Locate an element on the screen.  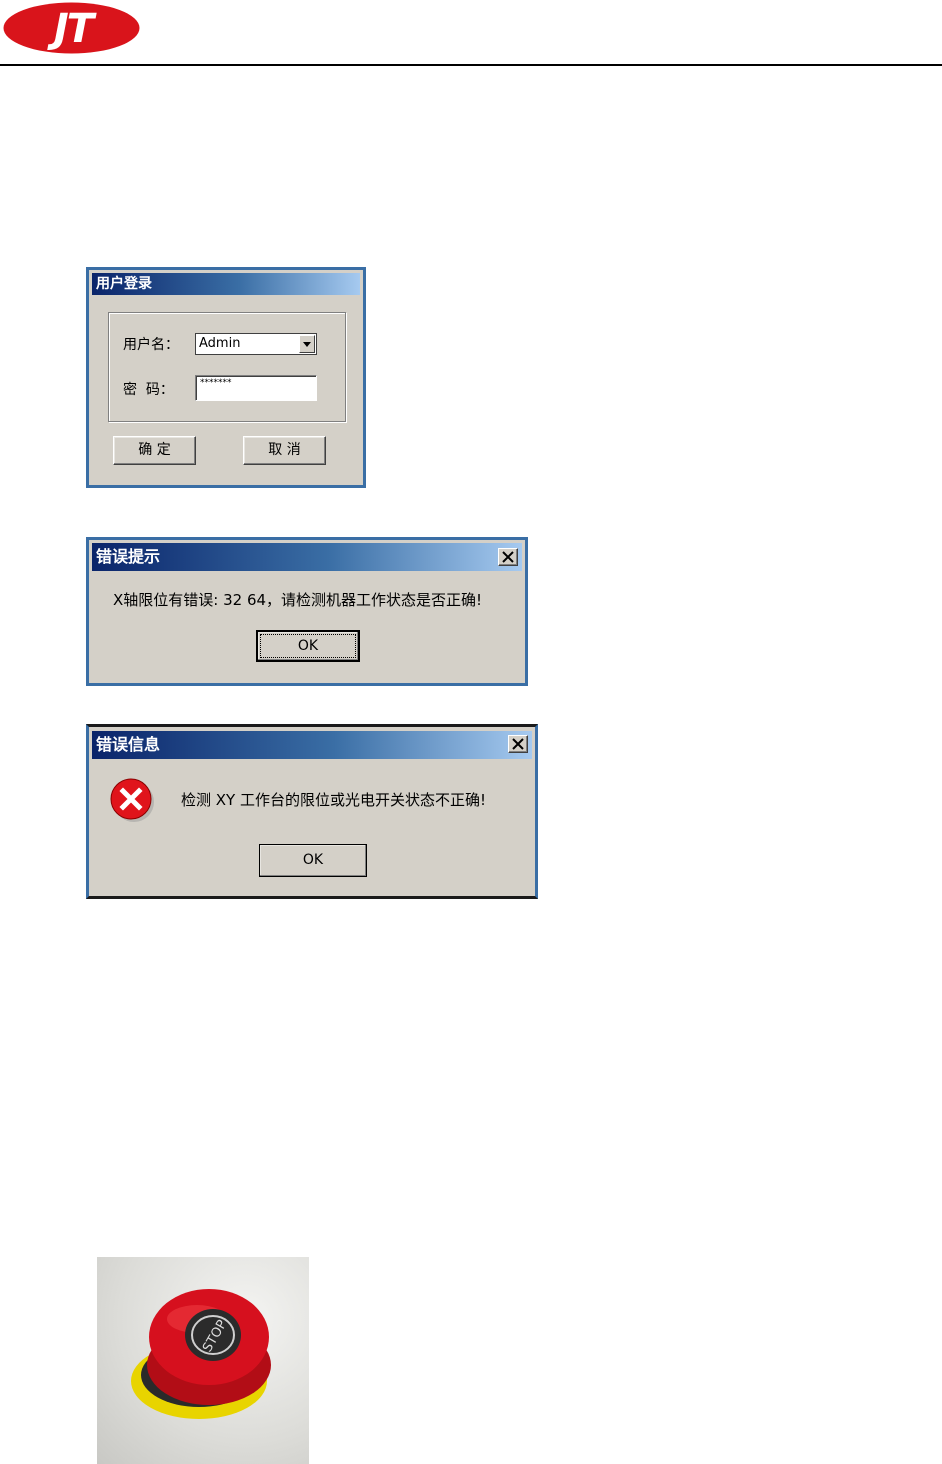
login-ok-button: 确 定 is located at coordinates (154, 450).